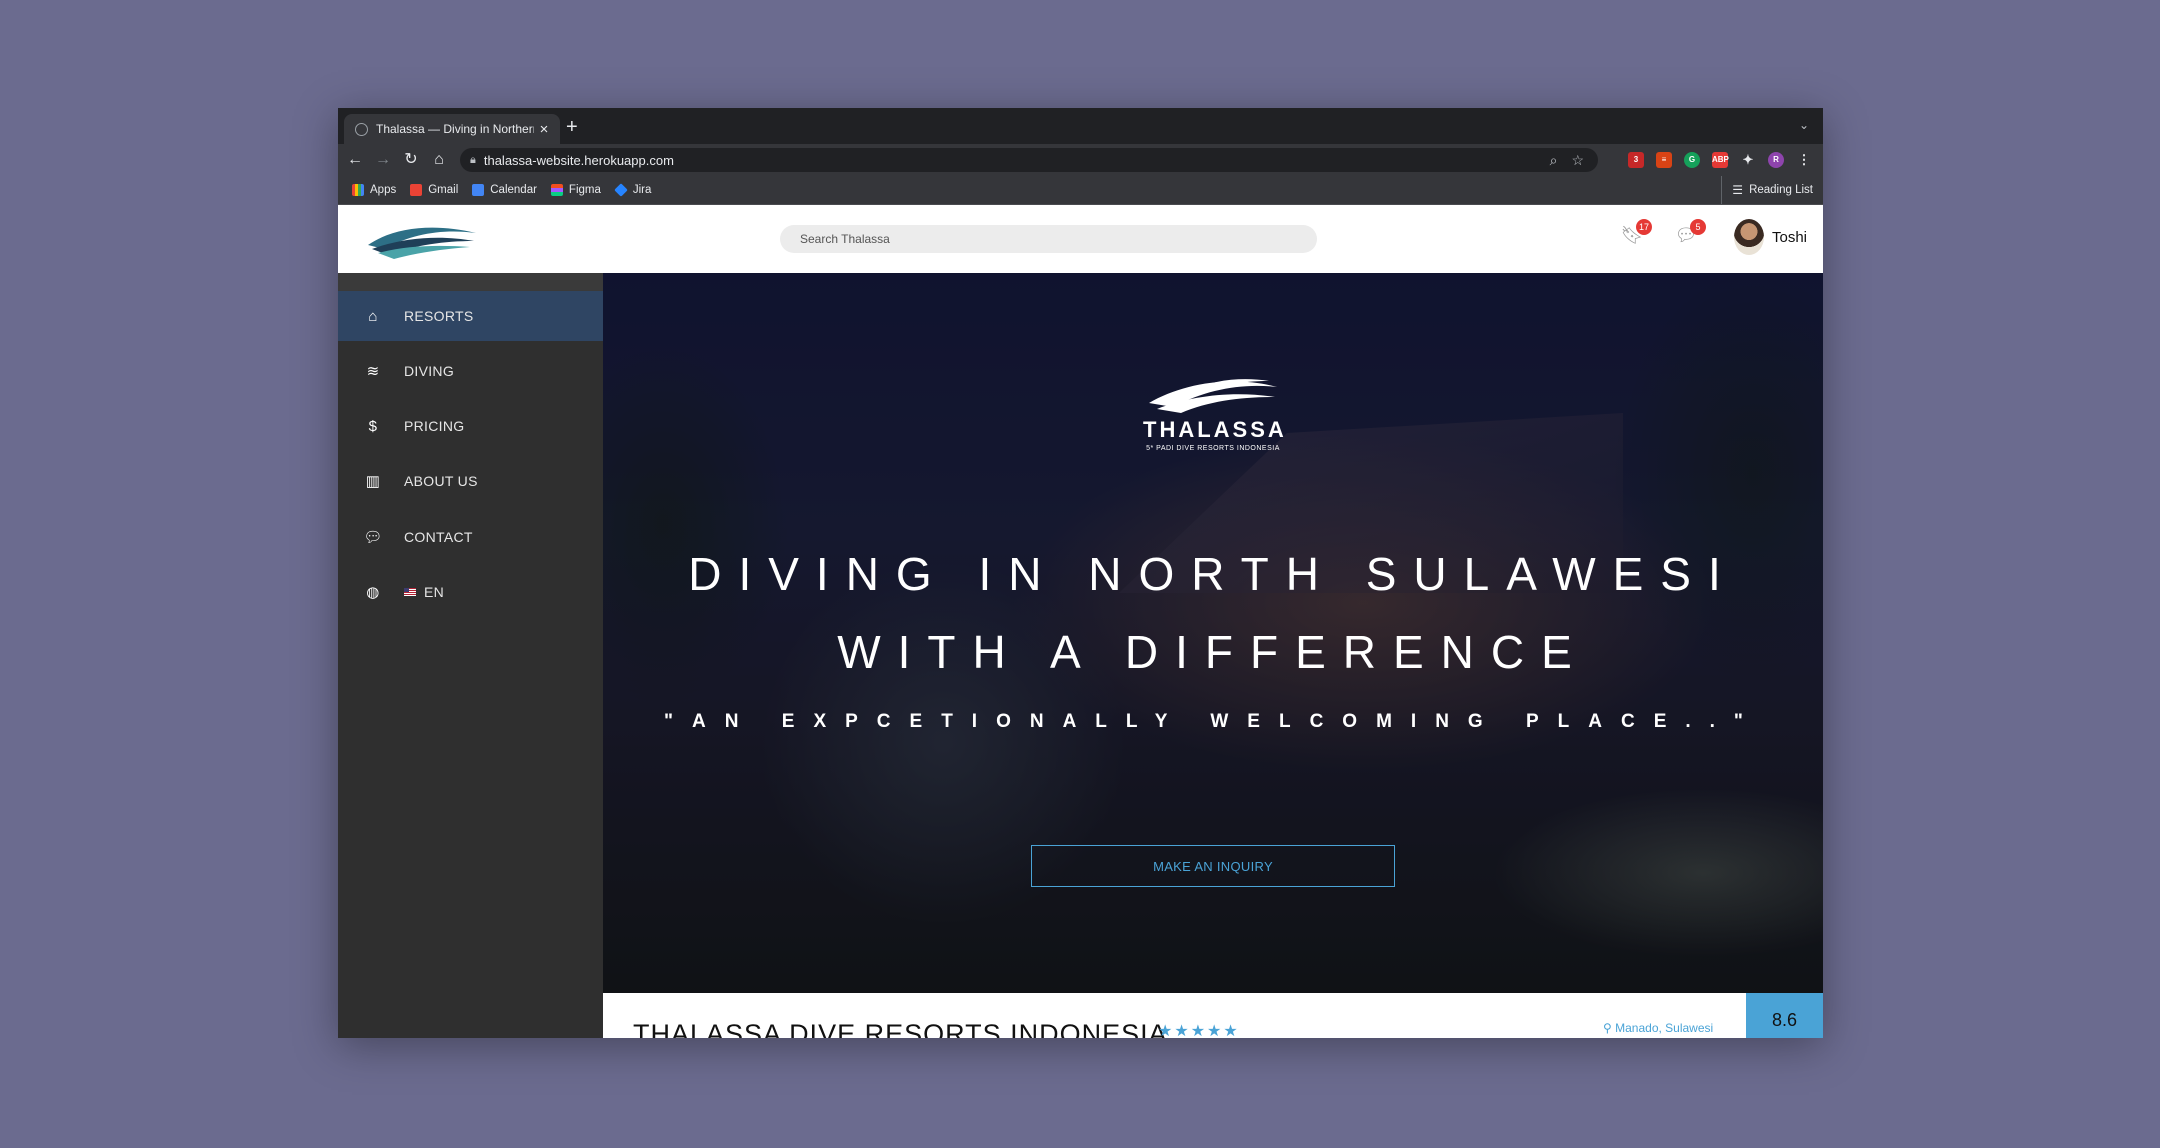 The width and height of the screenshot is (2160, 1148). I want to click on home-browser-icon: ⌂, so click(439, 160).